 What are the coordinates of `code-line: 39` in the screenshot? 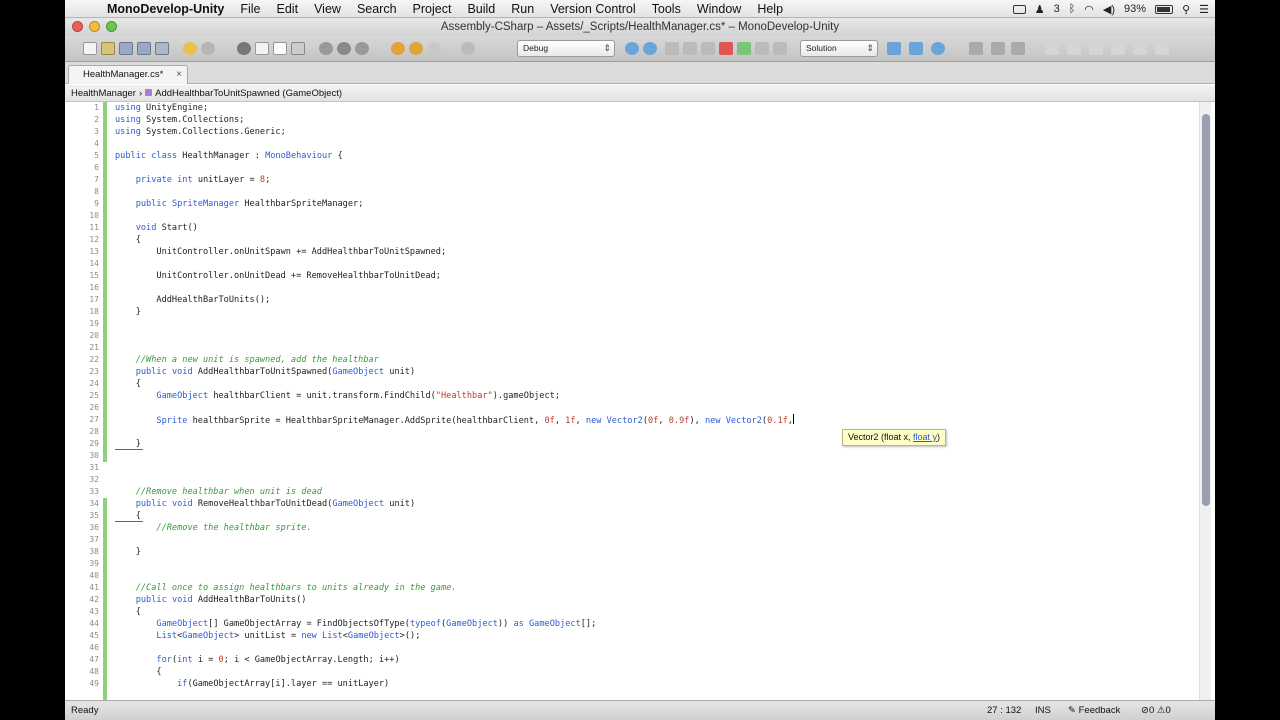 It's located at (640, 564).